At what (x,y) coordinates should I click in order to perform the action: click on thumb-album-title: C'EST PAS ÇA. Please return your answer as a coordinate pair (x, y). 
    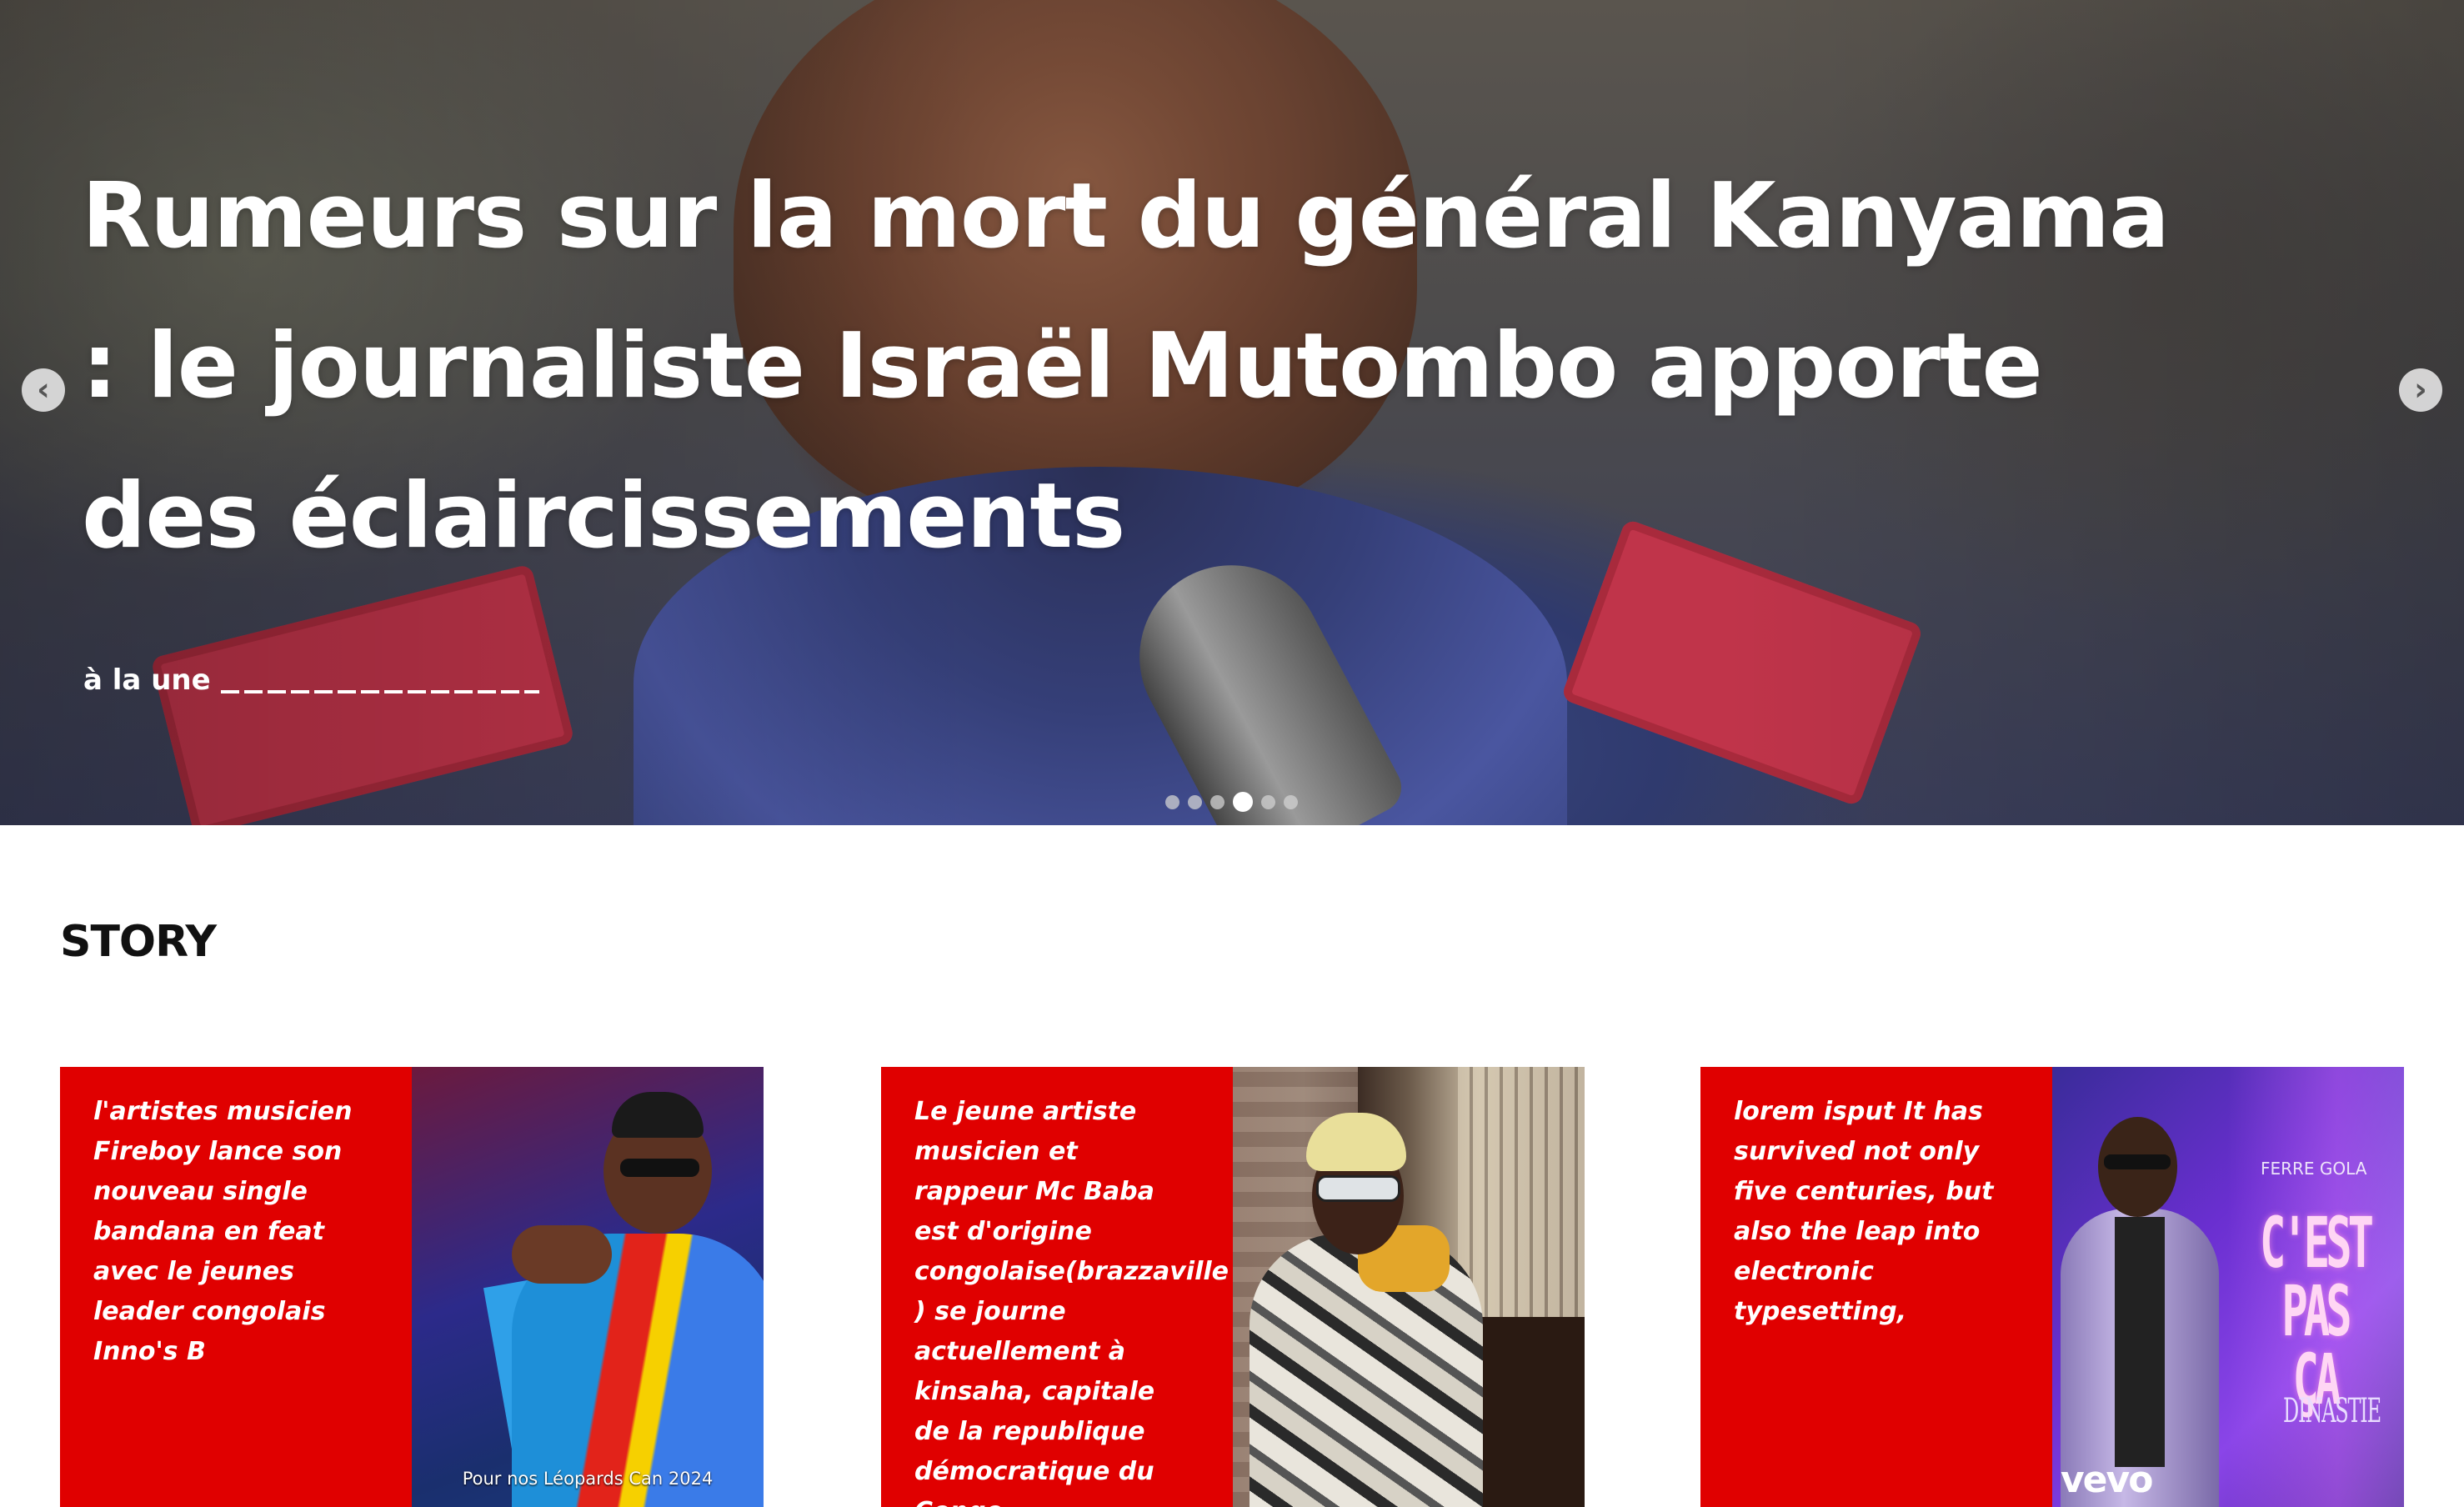
    Looking at the image, I should click on (2317, 1311).